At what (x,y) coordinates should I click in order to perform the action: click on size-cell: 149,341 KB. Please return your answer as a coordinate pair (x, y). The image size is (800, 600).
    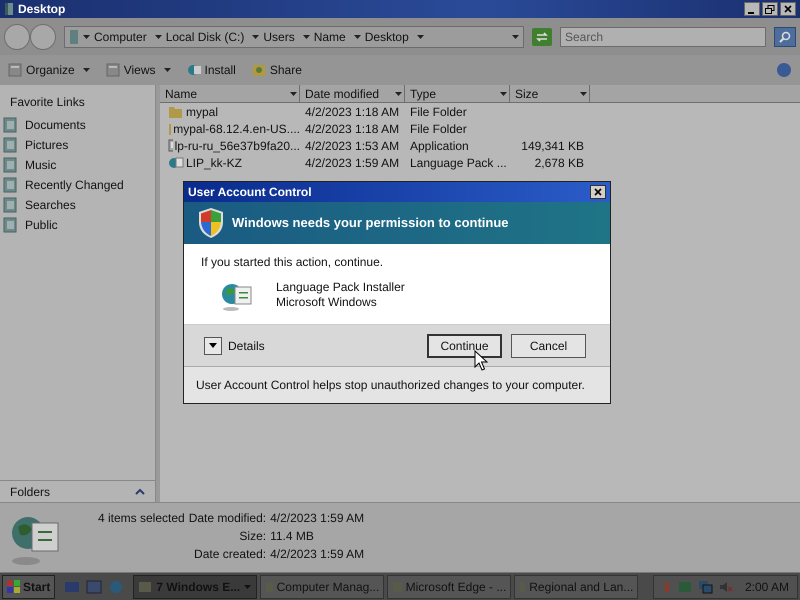
    Looking at the image, I should click on (552, 145).